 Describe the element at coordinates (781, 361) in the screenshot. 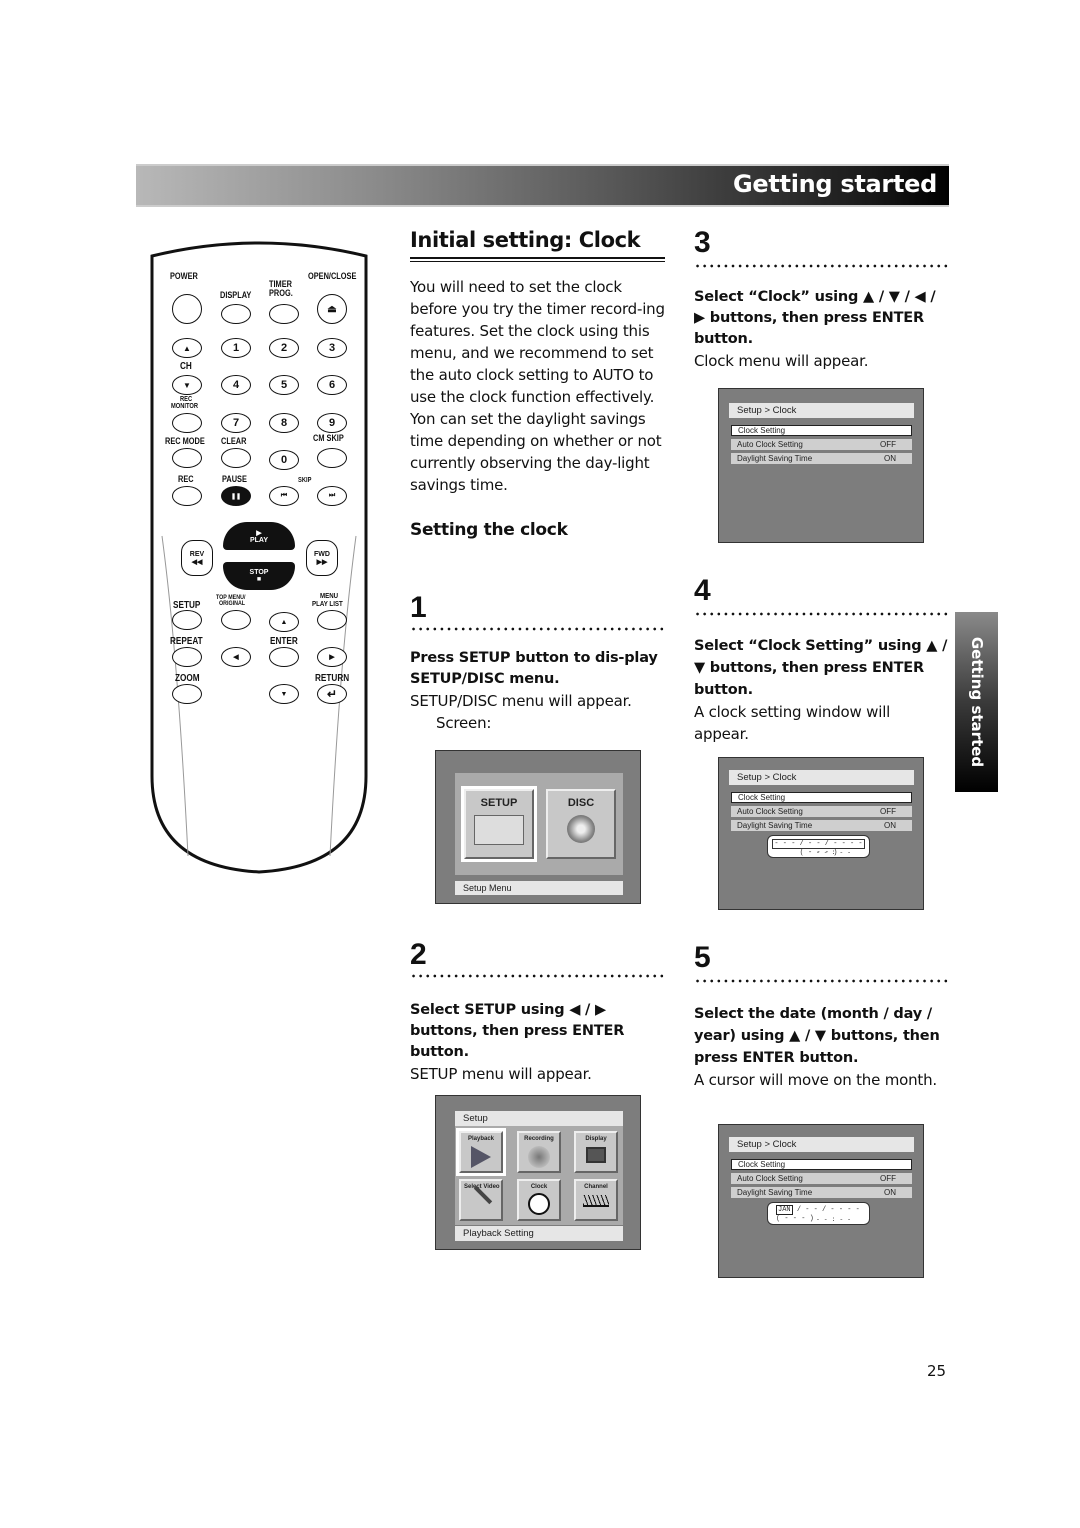

I see `step-result: Clock menu will appear.` at that location.